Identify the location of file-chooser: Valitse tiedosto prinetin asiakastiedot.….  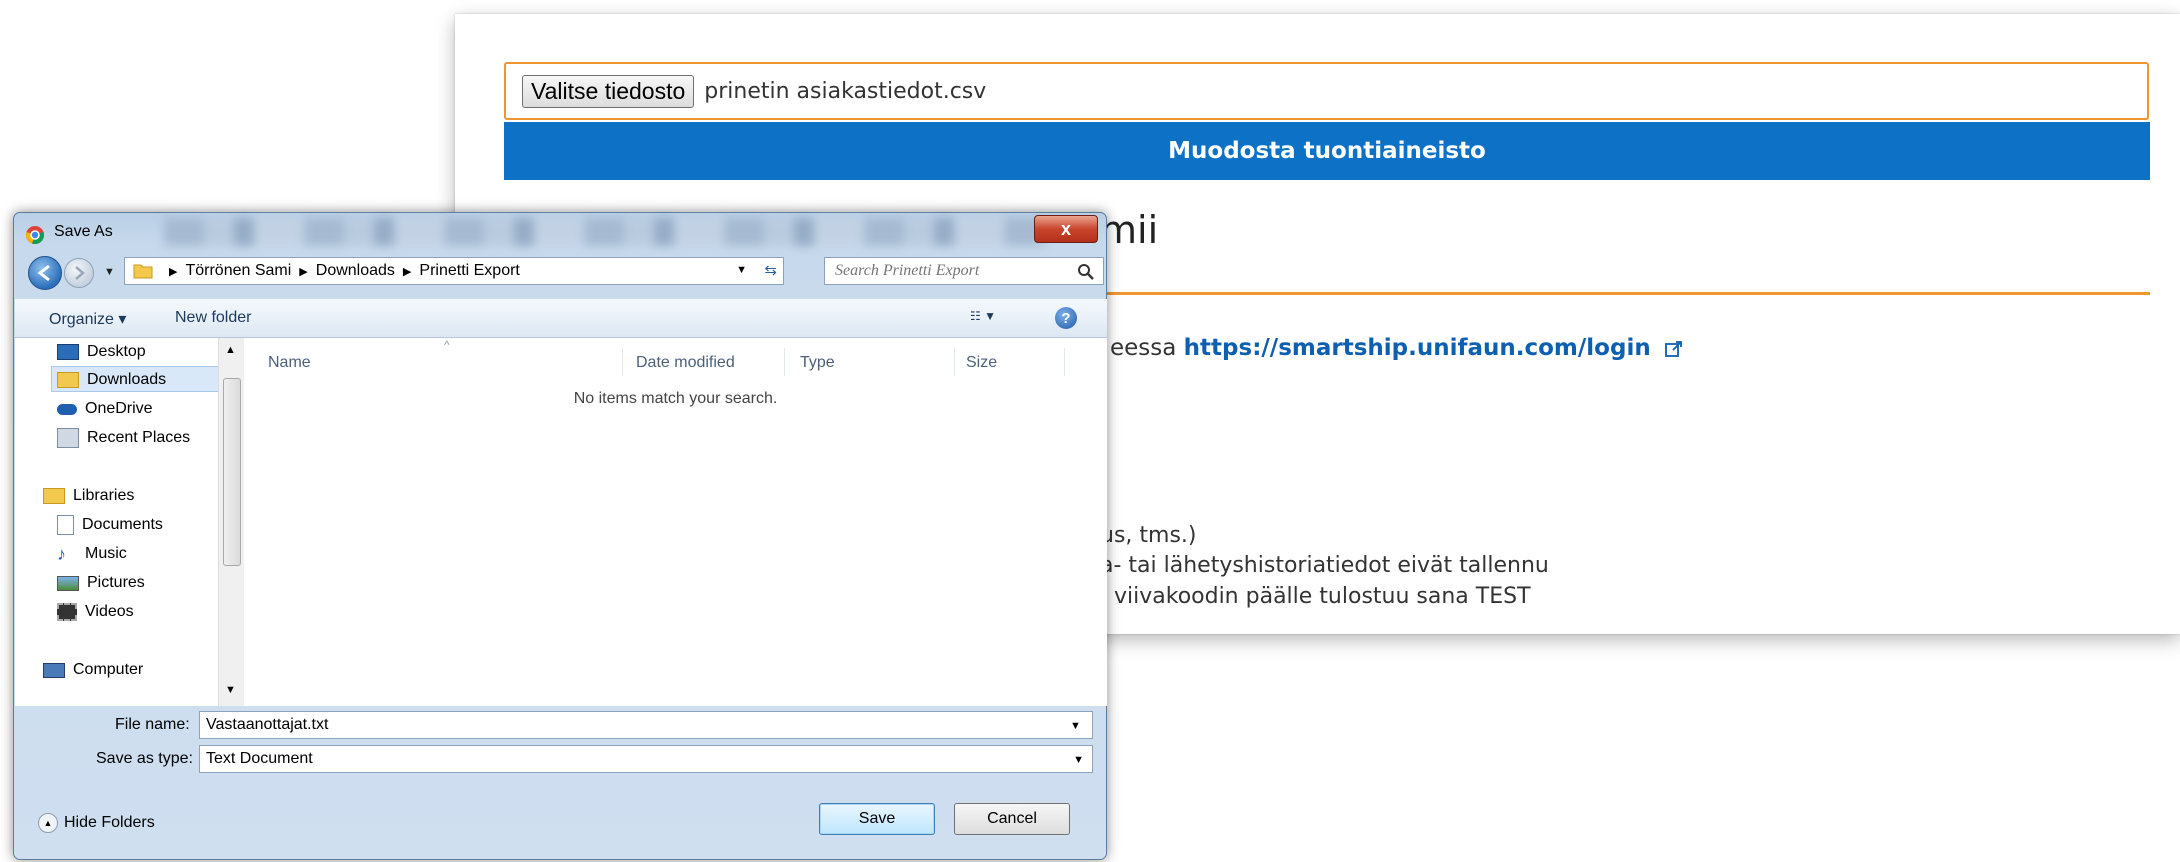
(1326, 91).